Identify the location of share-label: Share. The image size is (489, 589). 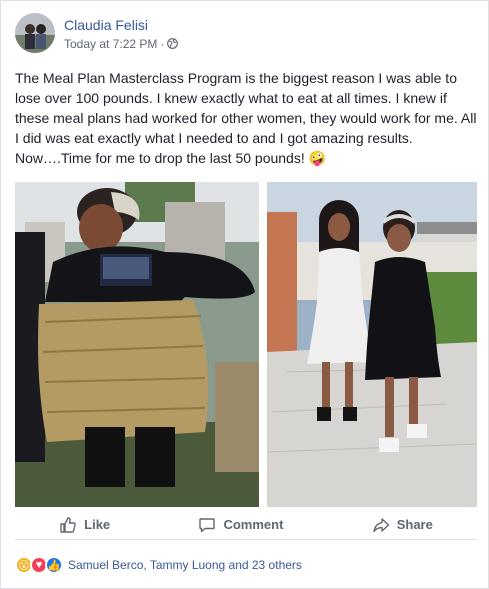
(414, 524).